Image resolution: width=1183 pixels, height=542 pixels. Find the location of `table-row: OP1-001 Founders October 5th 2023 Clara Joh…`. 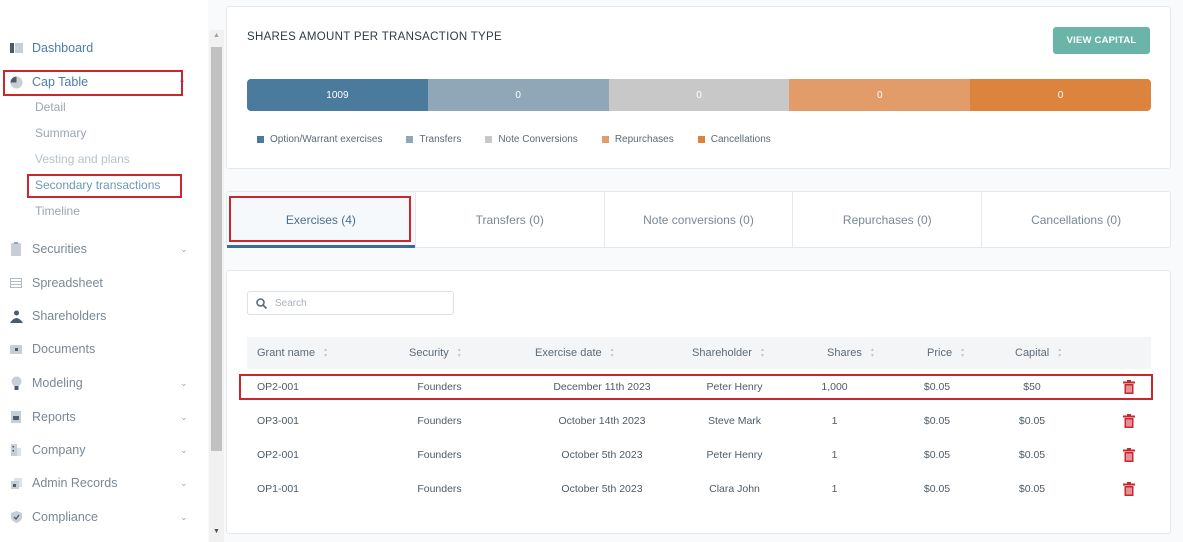

table-row: OP1-001 Founders October 5th 2023 Clara Joh… is located at coordinates (699, 489).